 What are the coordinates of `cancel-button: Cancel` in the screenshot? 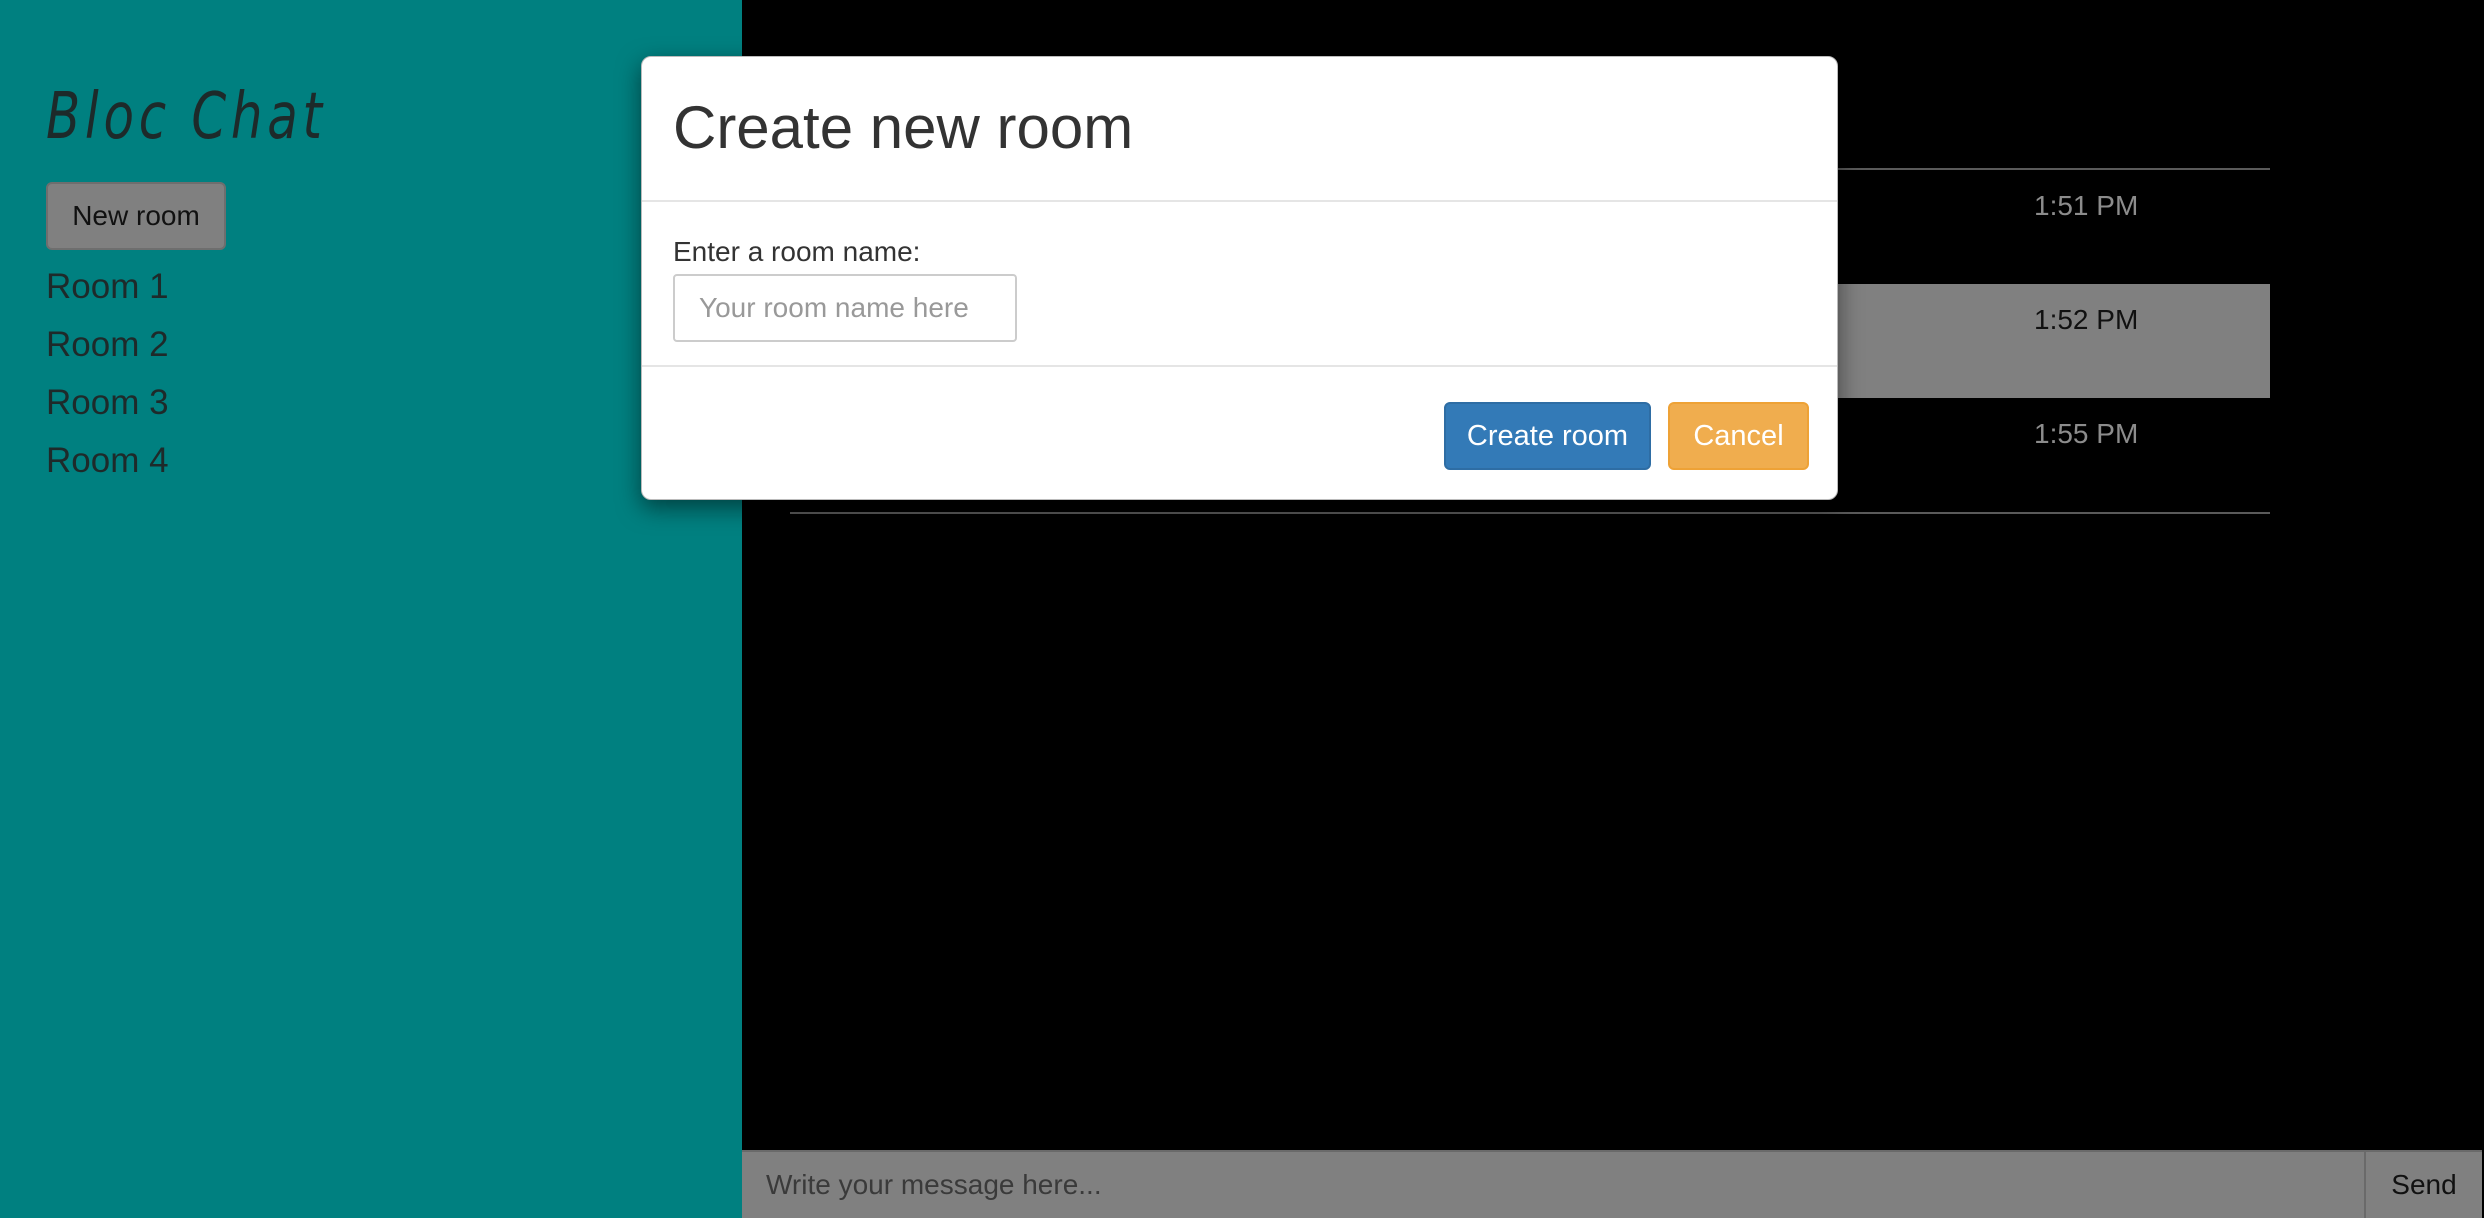 It's located at (1738, 436).